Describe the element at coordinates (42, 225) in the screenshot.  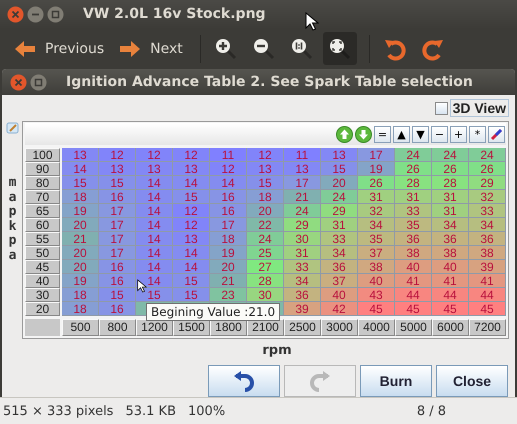
I see `row-header: 60` at that location.